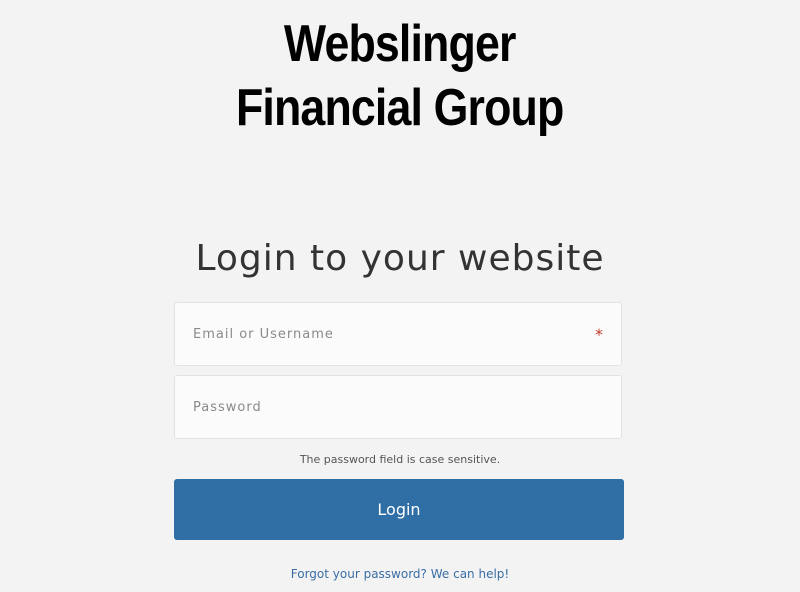 The image size is (800, 592). I want to click on password-input, so click(398, 407).